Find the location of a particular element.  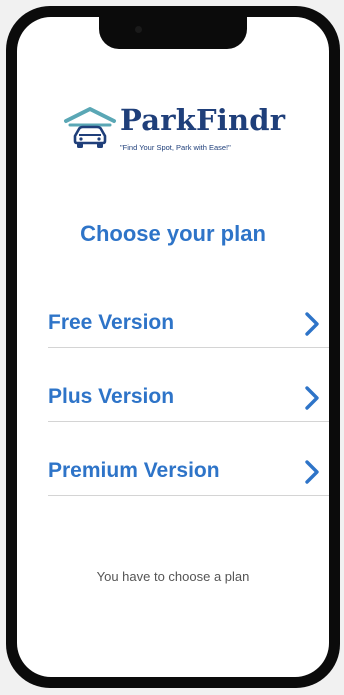

plan-item-free: Free Version is located at coordinates (188, 324).